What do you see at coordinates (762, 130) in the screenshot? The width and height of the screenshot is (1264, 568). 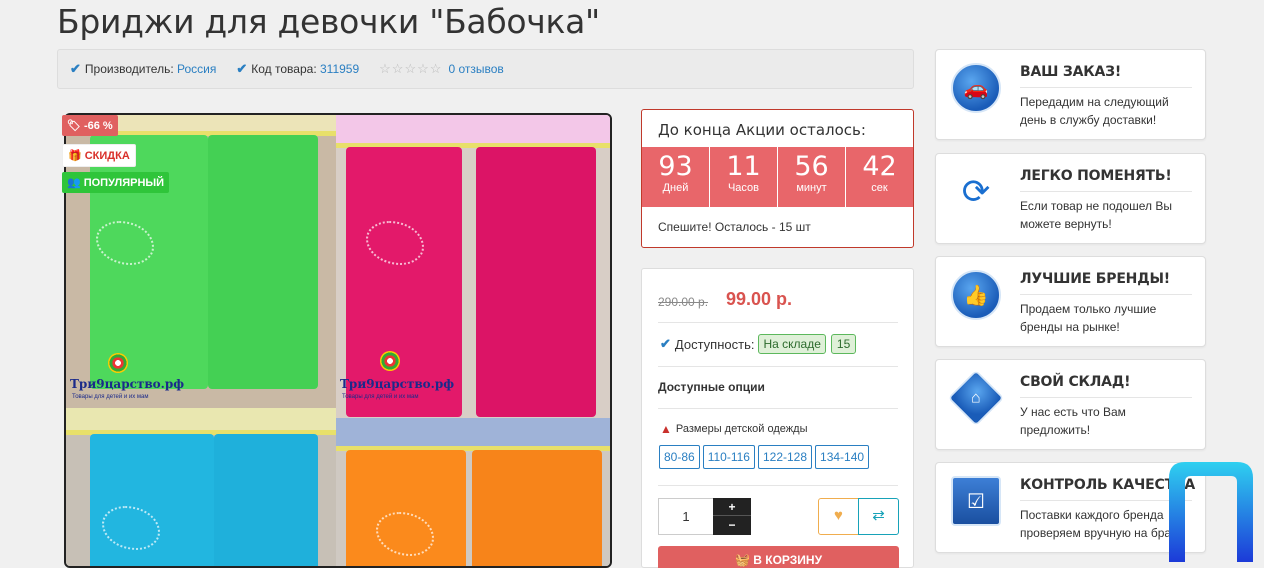 I see `countdown-title: До конца Акции осталось:` at bounding box center [762, 130].